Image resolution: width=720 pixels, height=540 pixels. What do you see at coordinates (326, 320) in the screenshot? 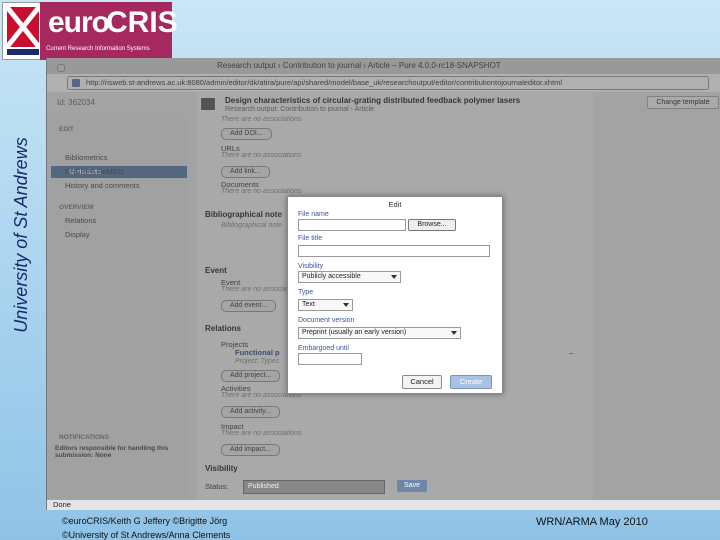
I see `doc-version-label: Document version` at bounding box center [326, 320].